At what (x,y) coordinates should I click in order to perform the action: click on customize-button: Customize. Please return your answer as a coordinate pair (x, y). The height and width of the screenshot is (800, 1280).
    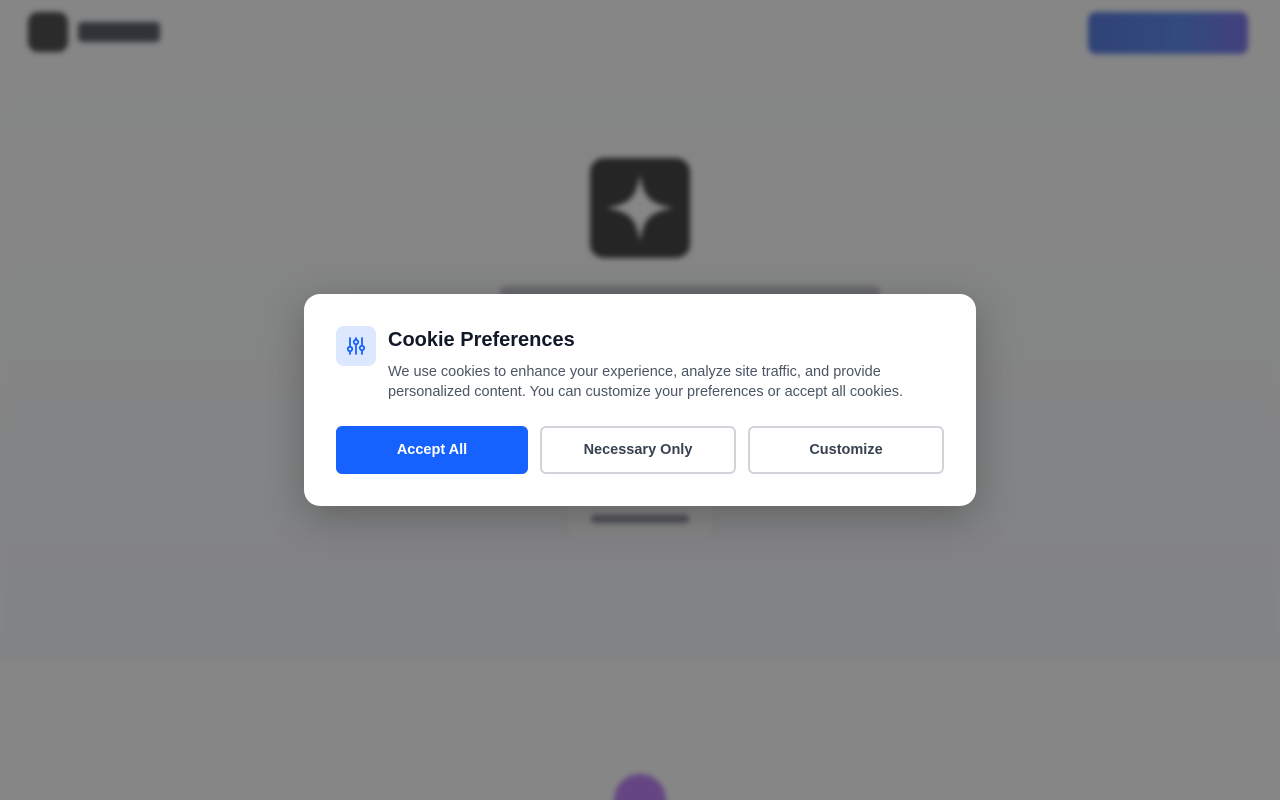
    Looking at the image, I should click on (846, 450).